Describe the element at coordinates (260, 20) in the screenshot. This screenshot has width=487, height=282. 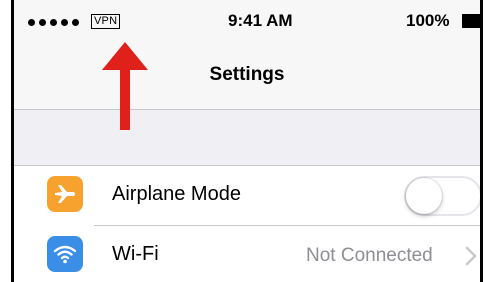
I see `status-time: 9:41 AM` at that location.